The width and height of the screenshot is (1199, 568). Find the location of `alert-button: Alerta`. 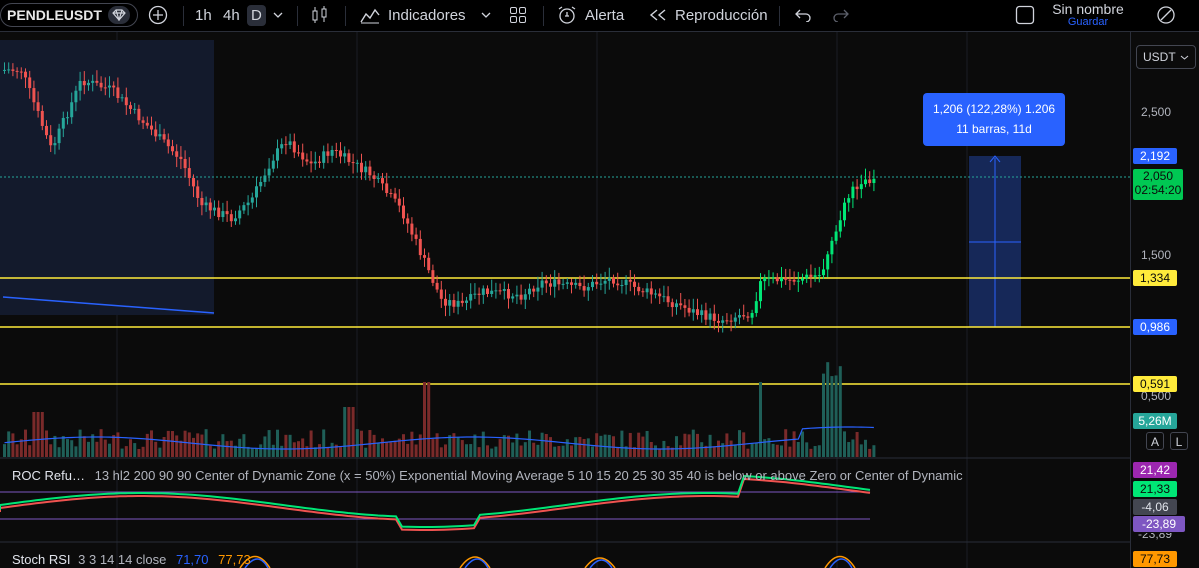

alert-button: Alerta is located at coordinates (590, 15).